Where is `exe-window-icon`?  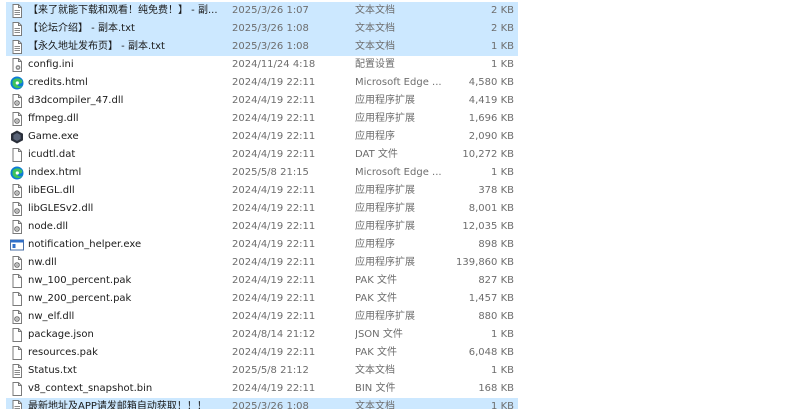 exe-window-icon is located at coordinates (17, 245).